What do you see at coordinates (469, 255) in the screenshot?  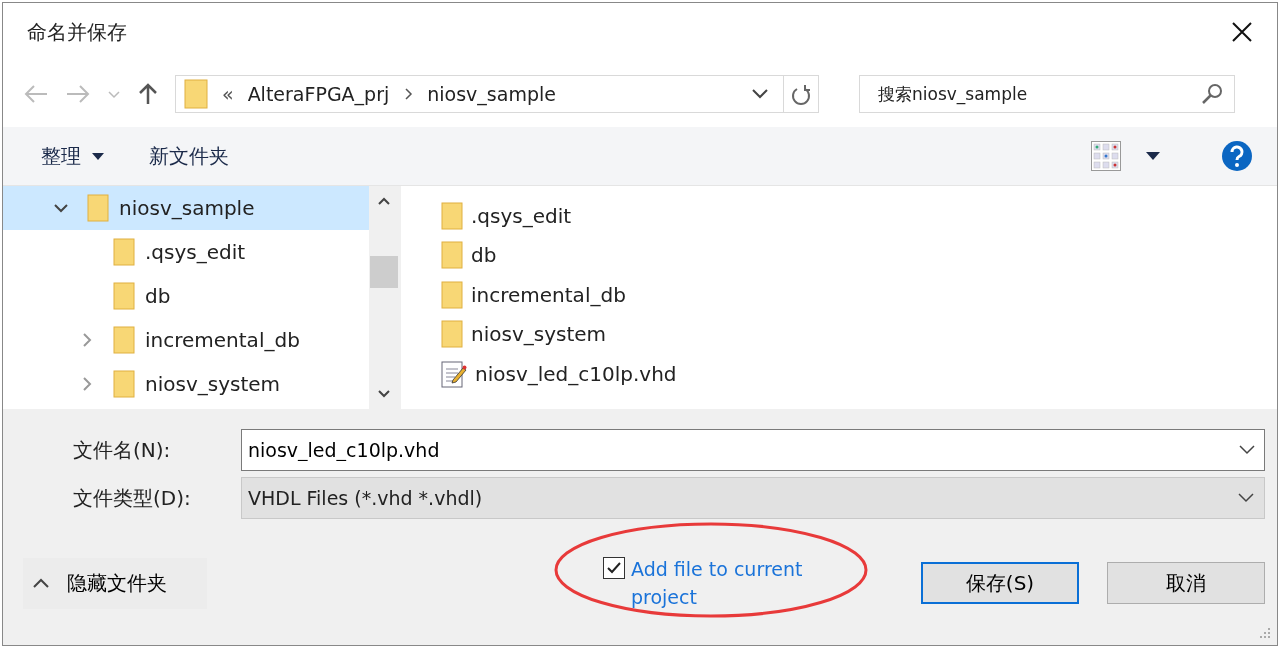 I see `file-item: db` at bounding box center [469, 255].